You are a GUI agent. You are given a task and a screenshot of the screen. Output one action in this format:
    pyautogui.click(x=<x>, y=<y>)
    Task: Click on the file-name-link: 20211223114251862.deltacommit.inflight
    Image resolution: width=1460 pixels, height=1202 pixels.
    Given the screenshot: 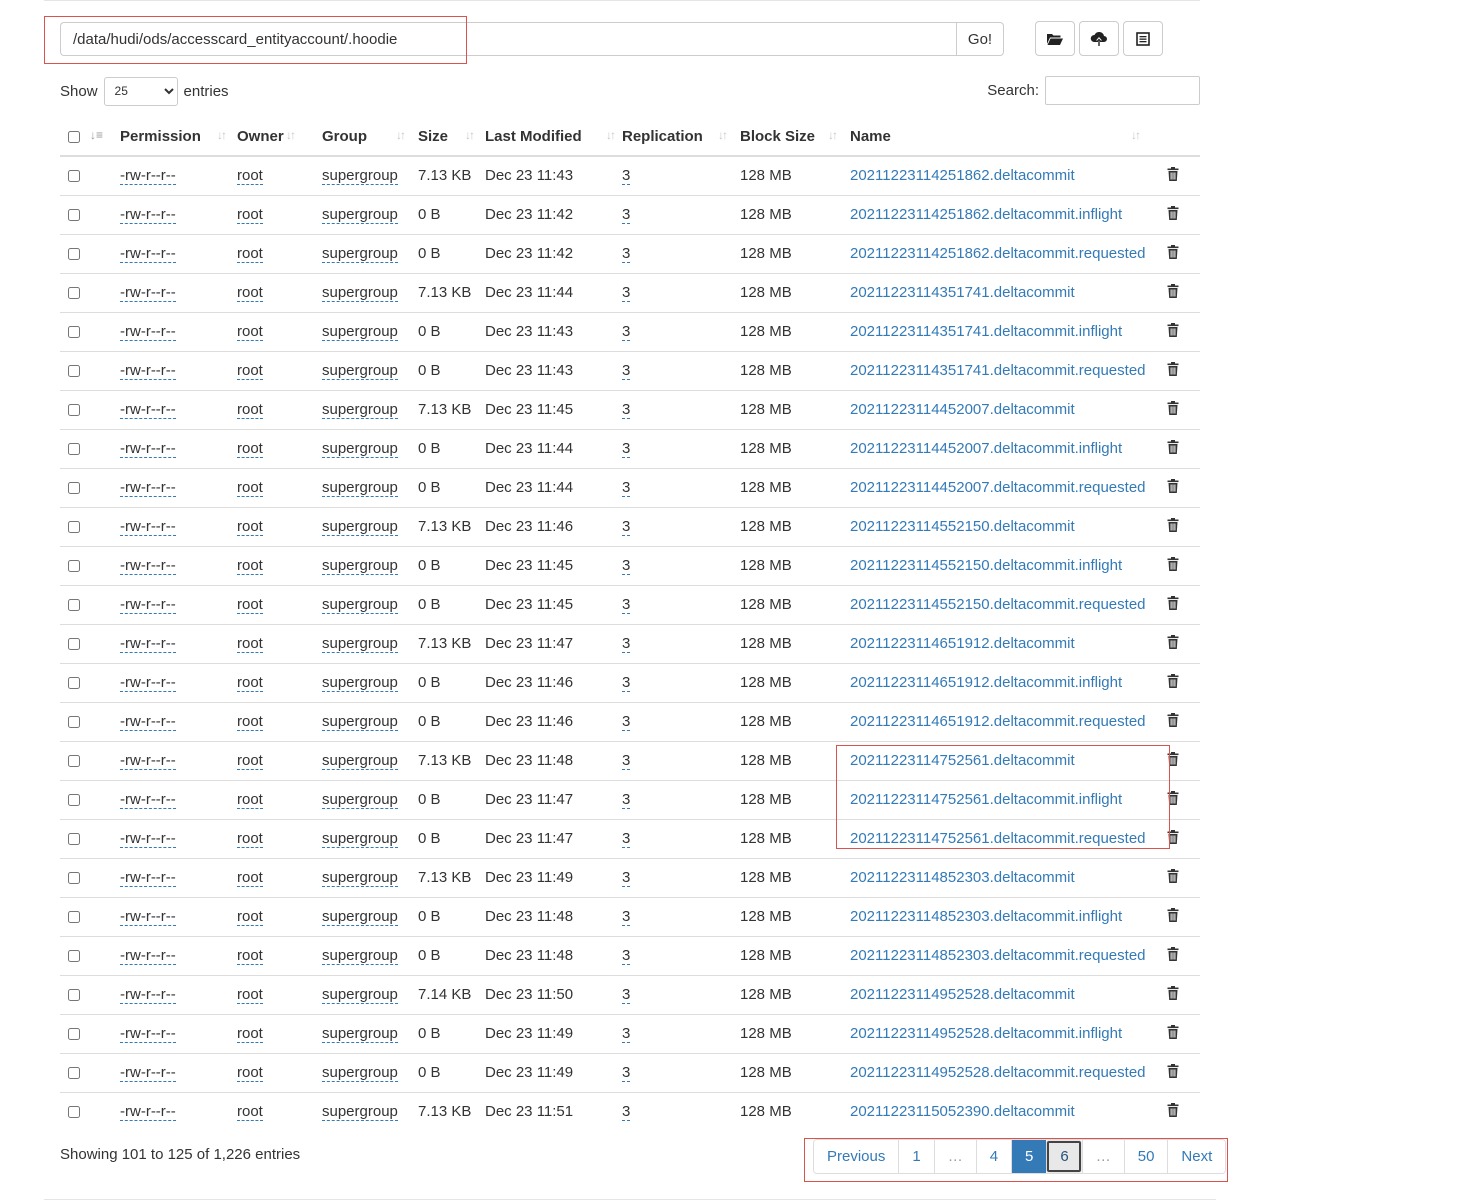 What is the action you would take?
    pyautogui.click(x=986, y=214)
    